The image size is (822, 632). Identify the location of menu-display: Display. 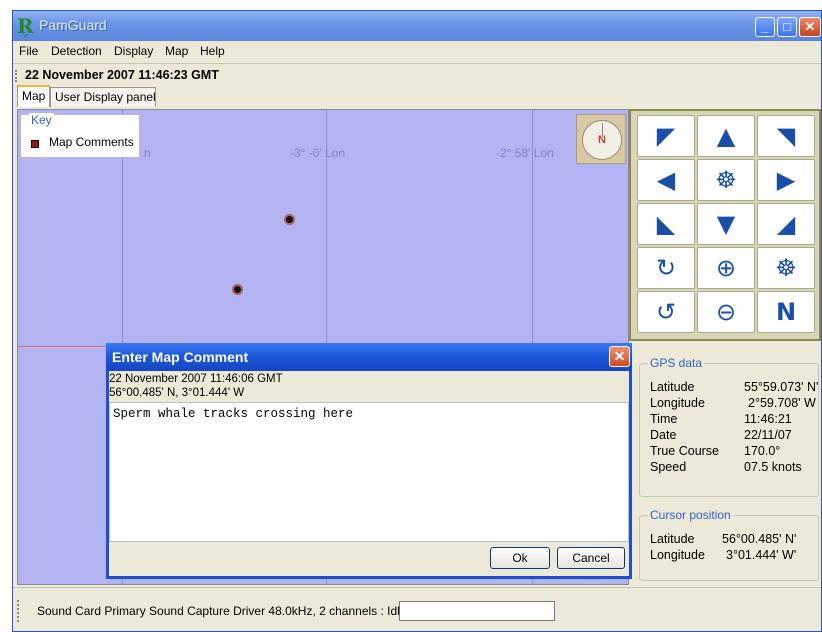
(133, 51).